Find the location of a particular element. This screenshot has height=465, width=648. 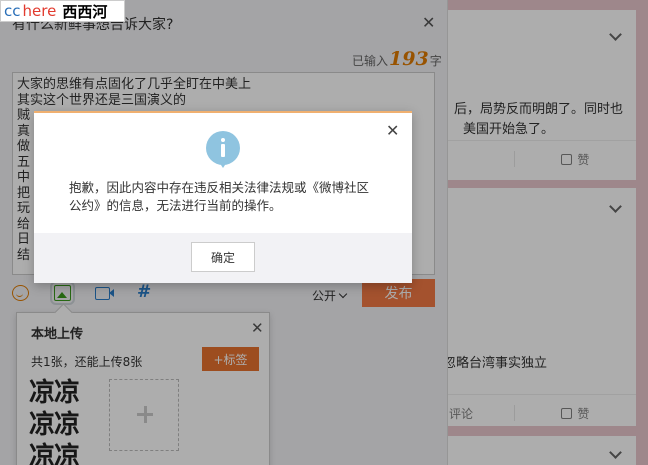

watermark-part: 西西河 is located at coordinates (85, 11).